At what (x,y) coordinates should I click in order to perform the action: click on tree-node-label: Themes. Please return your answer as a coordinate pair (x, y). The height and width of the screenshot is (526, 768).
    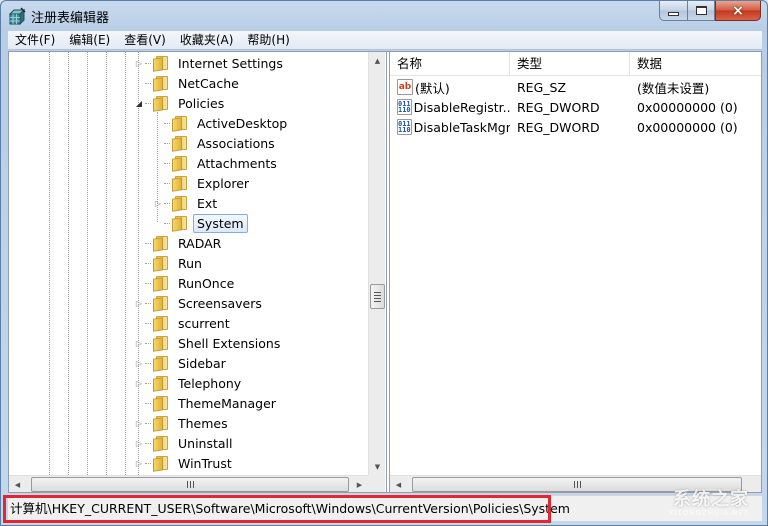
    Looking at the image, I should click on (203, 423).